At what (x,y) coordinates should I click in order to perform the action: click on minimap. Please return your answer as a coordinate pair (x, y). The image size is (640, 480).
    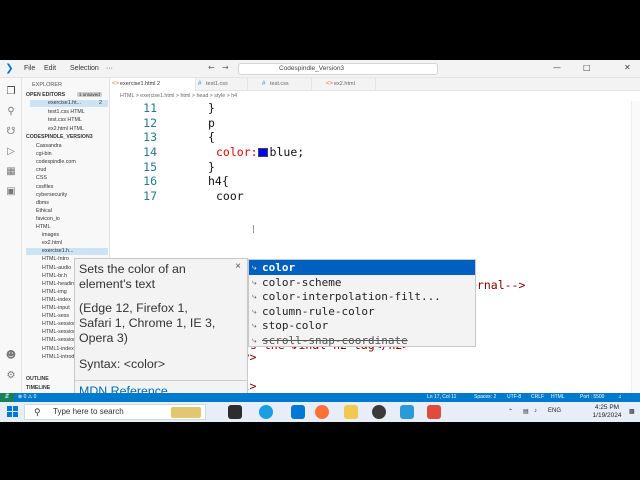
    Looking at the image, I should click on (635, 247).